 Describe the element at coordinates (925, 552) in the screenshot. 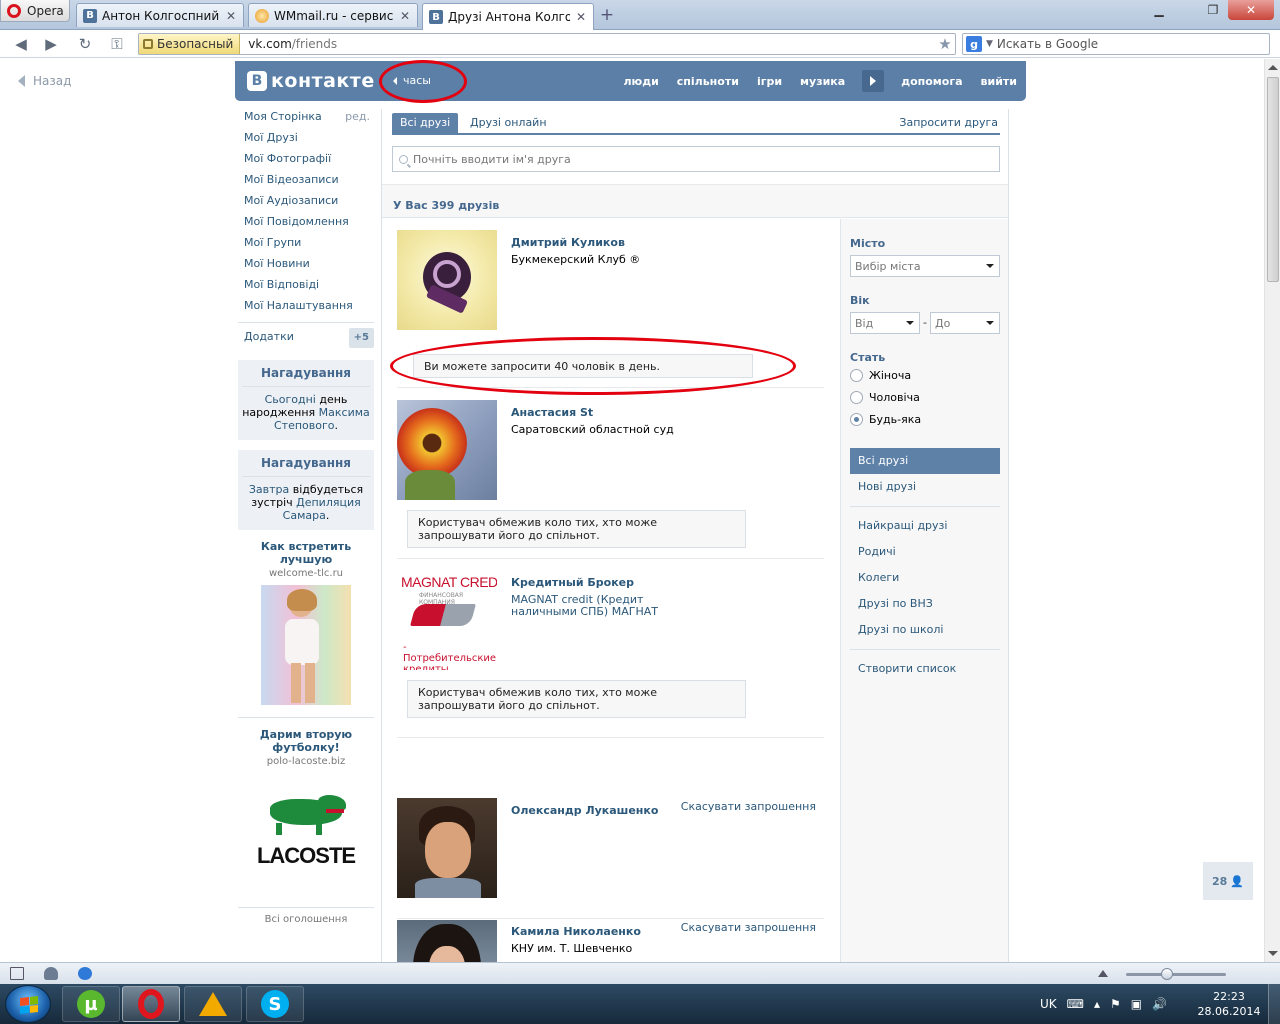

I see `list-relatives: Родичі` at that location.